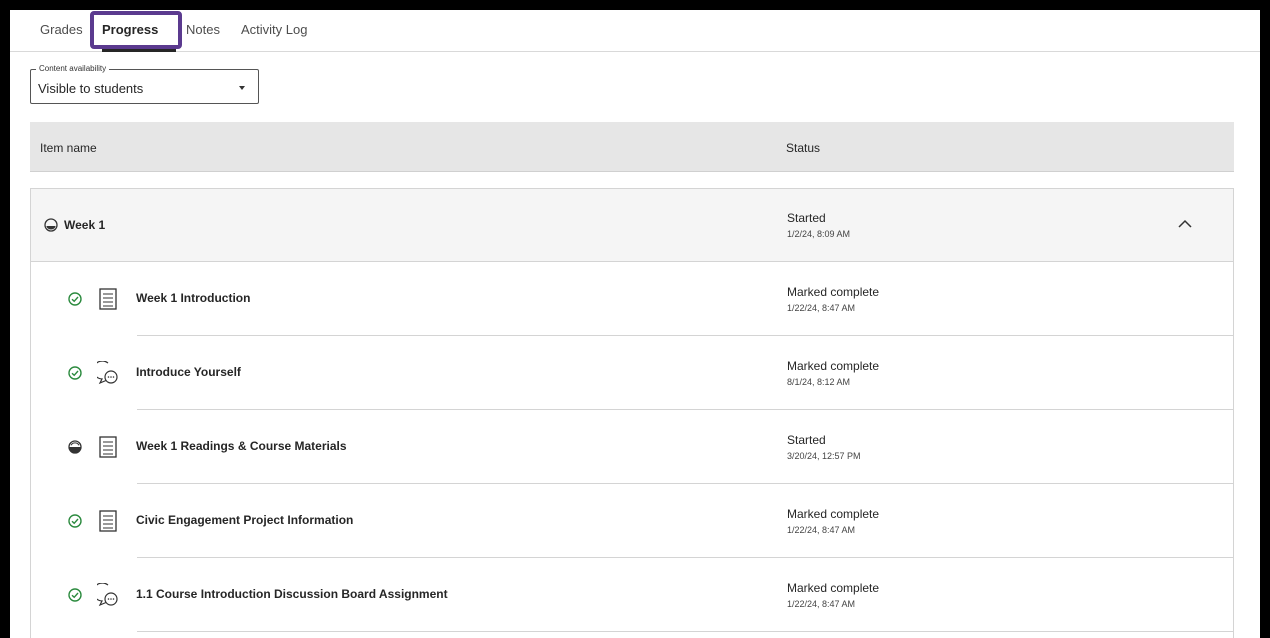 The width and height of the screenshot is (1270, 638). I want to click on item-status: Started, so click(806, 440).